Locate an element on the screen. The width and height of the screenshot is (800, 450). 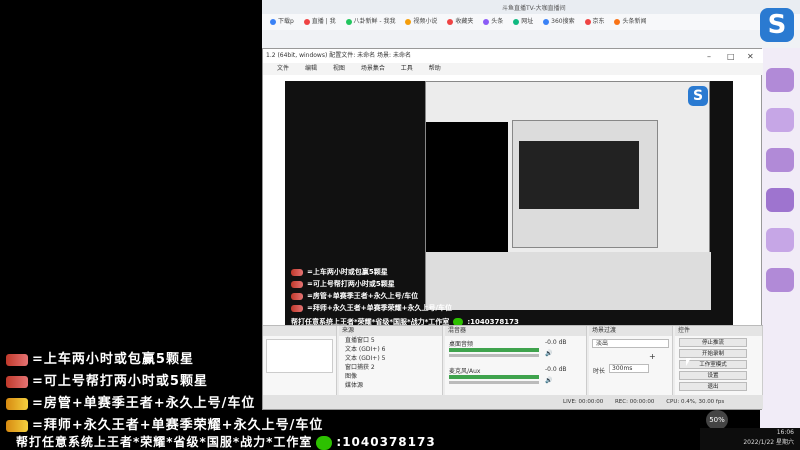
source-item: 文本 (GDI+) 6 is located at coordinates (390, 349).